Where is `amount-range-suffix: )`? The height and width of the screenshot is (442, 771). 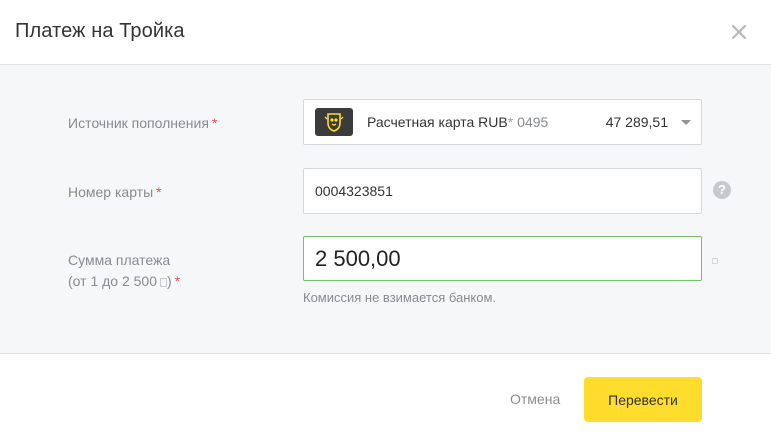 amount-range-suffix: ) is located at coordinates (169, 281).